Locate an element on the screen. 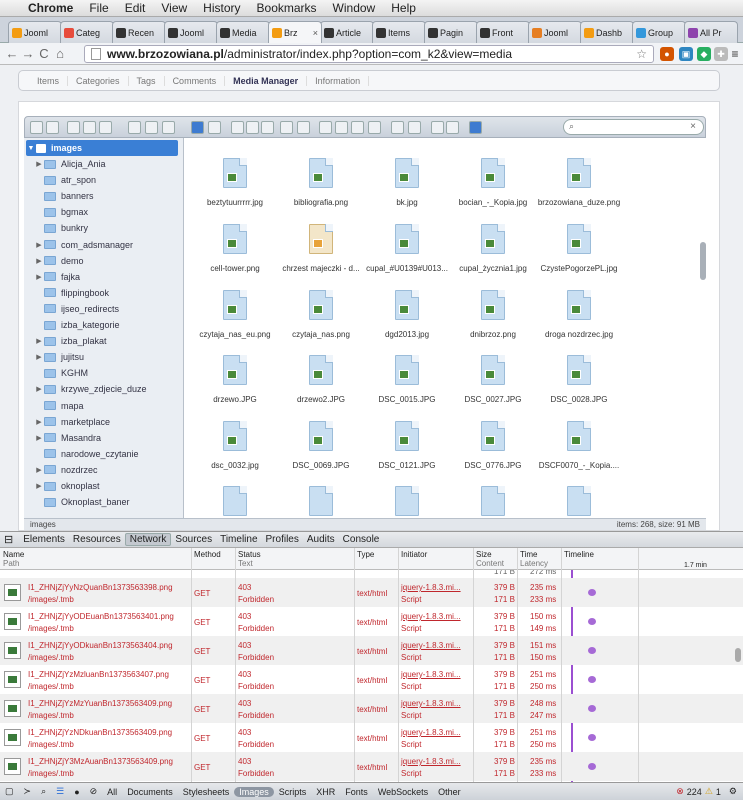  filter-websockets: WebSockets is located at coordinates (403, 792).